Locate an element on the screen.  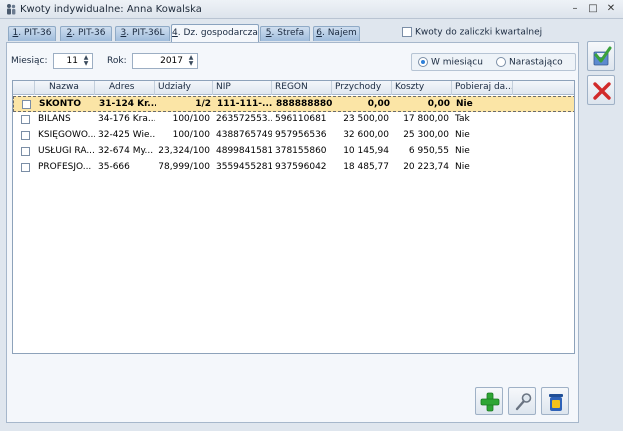
cell-regon: 957956536 is located at coordinates (301, 135).